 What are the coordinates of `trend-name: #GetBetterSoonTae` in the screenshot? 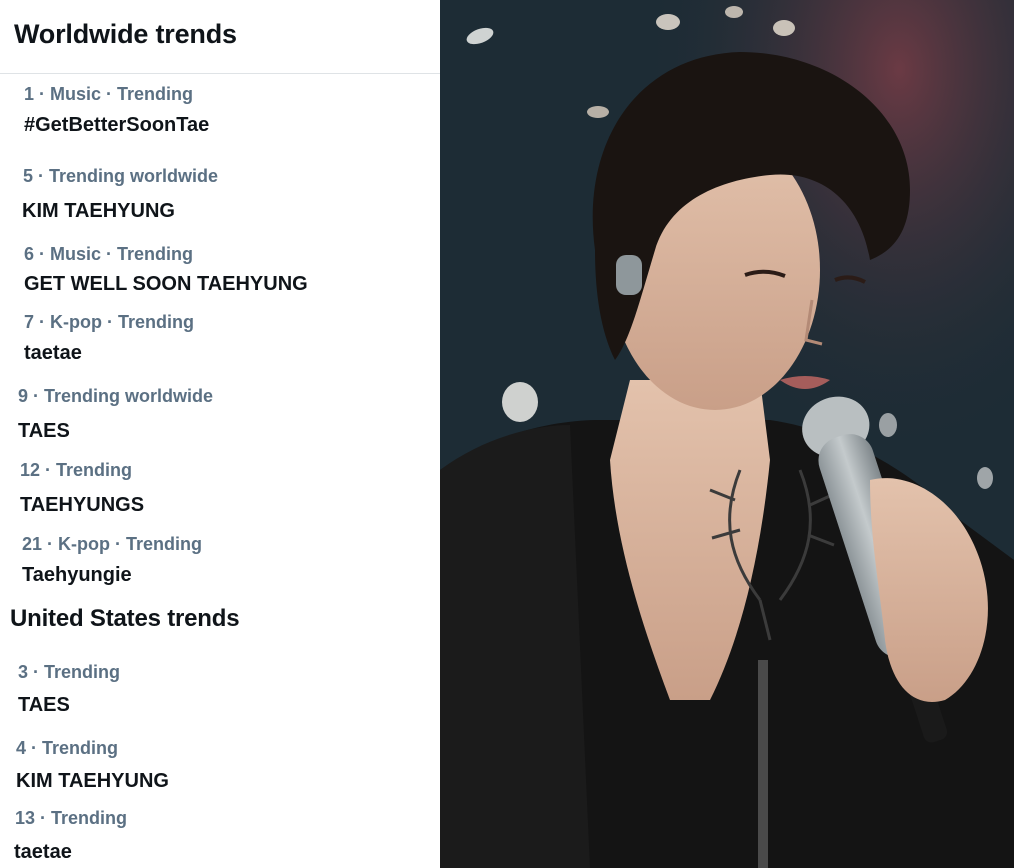 It's located at (117, 125).